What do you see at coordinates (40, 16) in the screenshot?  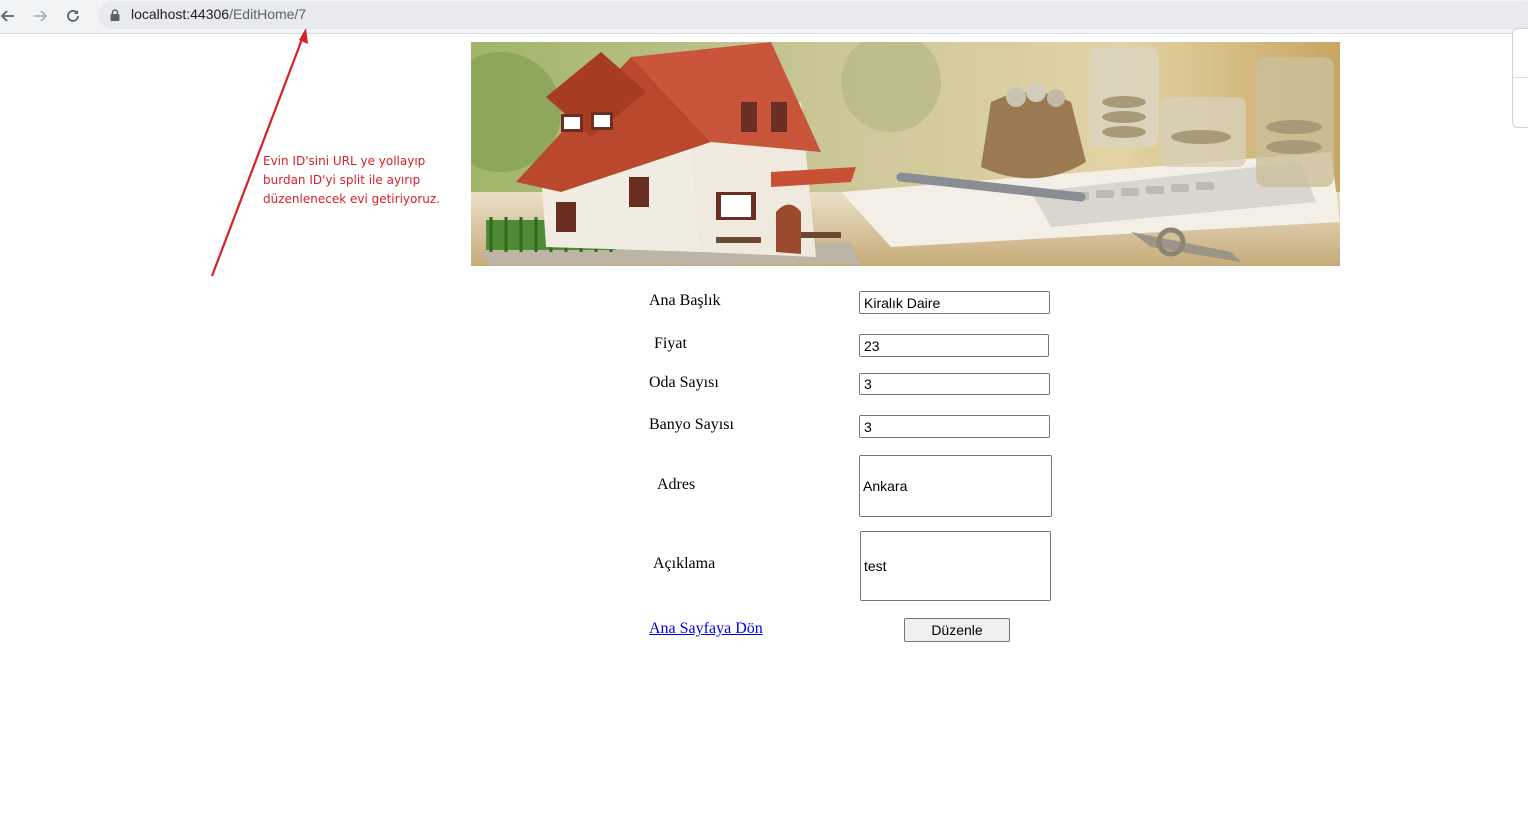 I see `forward-arrow-icon` at bounding box center [40, 16].